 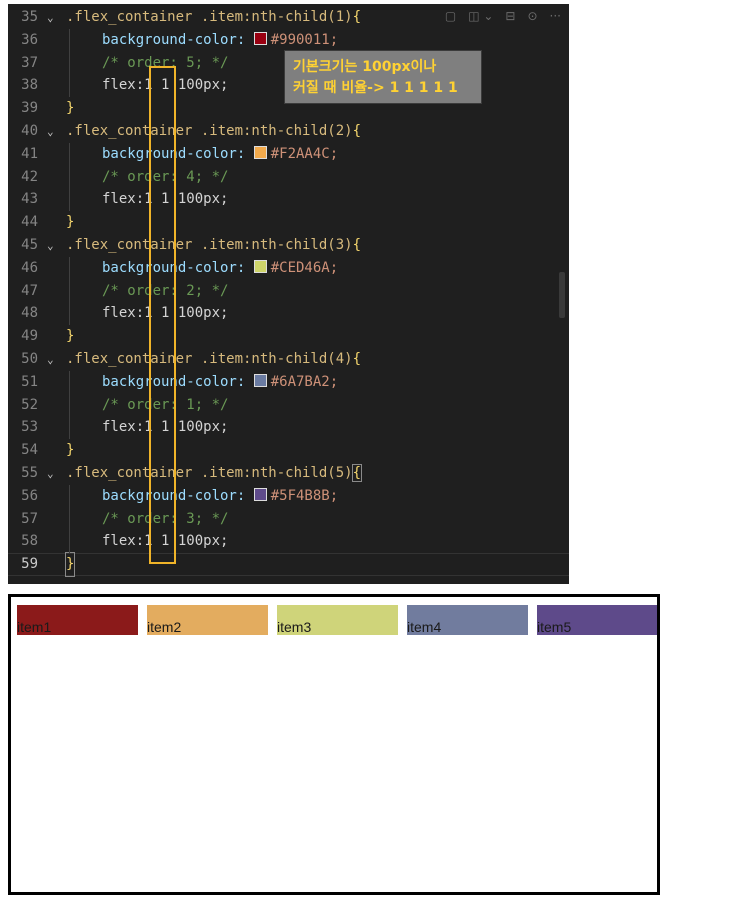 What do you see at coordinates (337, 620) in the screenshot?
I see `flex-container: item1 item2 item3 item4 item5` at bounding box center [337, 620].